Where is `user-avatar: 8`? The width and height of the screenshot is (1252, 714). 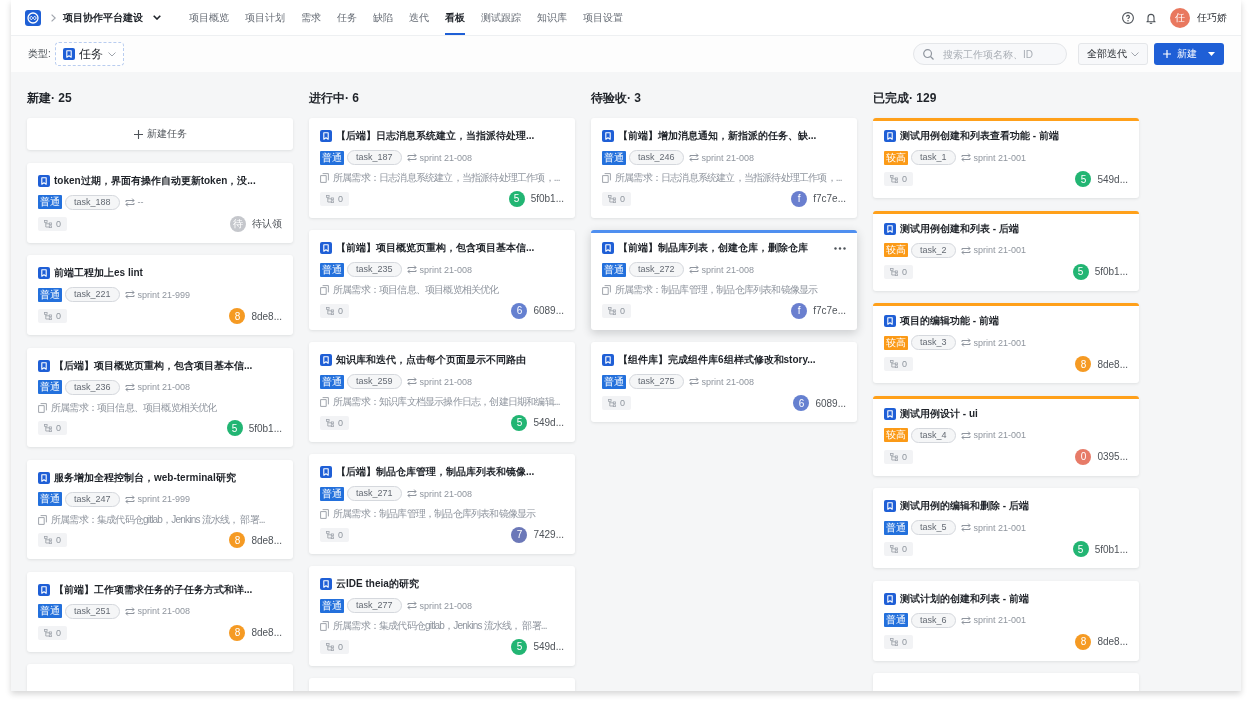 user-avatar: 8 is located at coordinates (237, 632).